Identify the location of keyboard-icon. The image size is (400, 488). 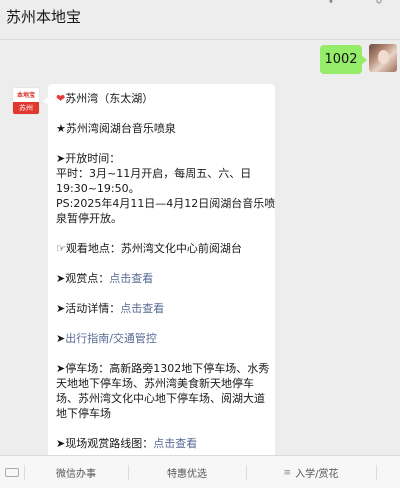
(12, 472).